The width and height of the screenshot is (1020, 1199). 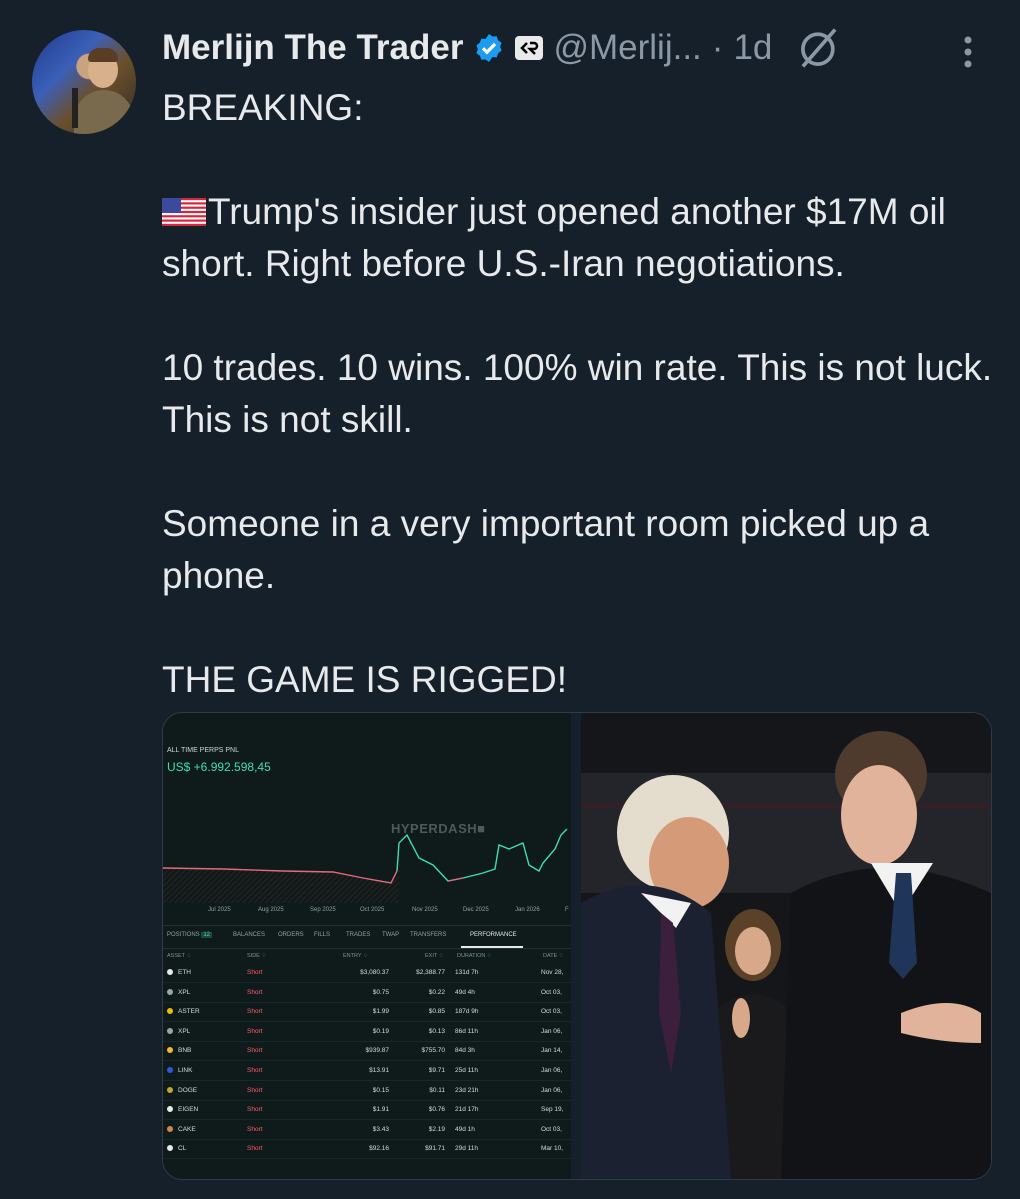 What do you see at coordinates (819, 48) in the screenshot?
I see `grok-icon` at bounding box center [819, 48].